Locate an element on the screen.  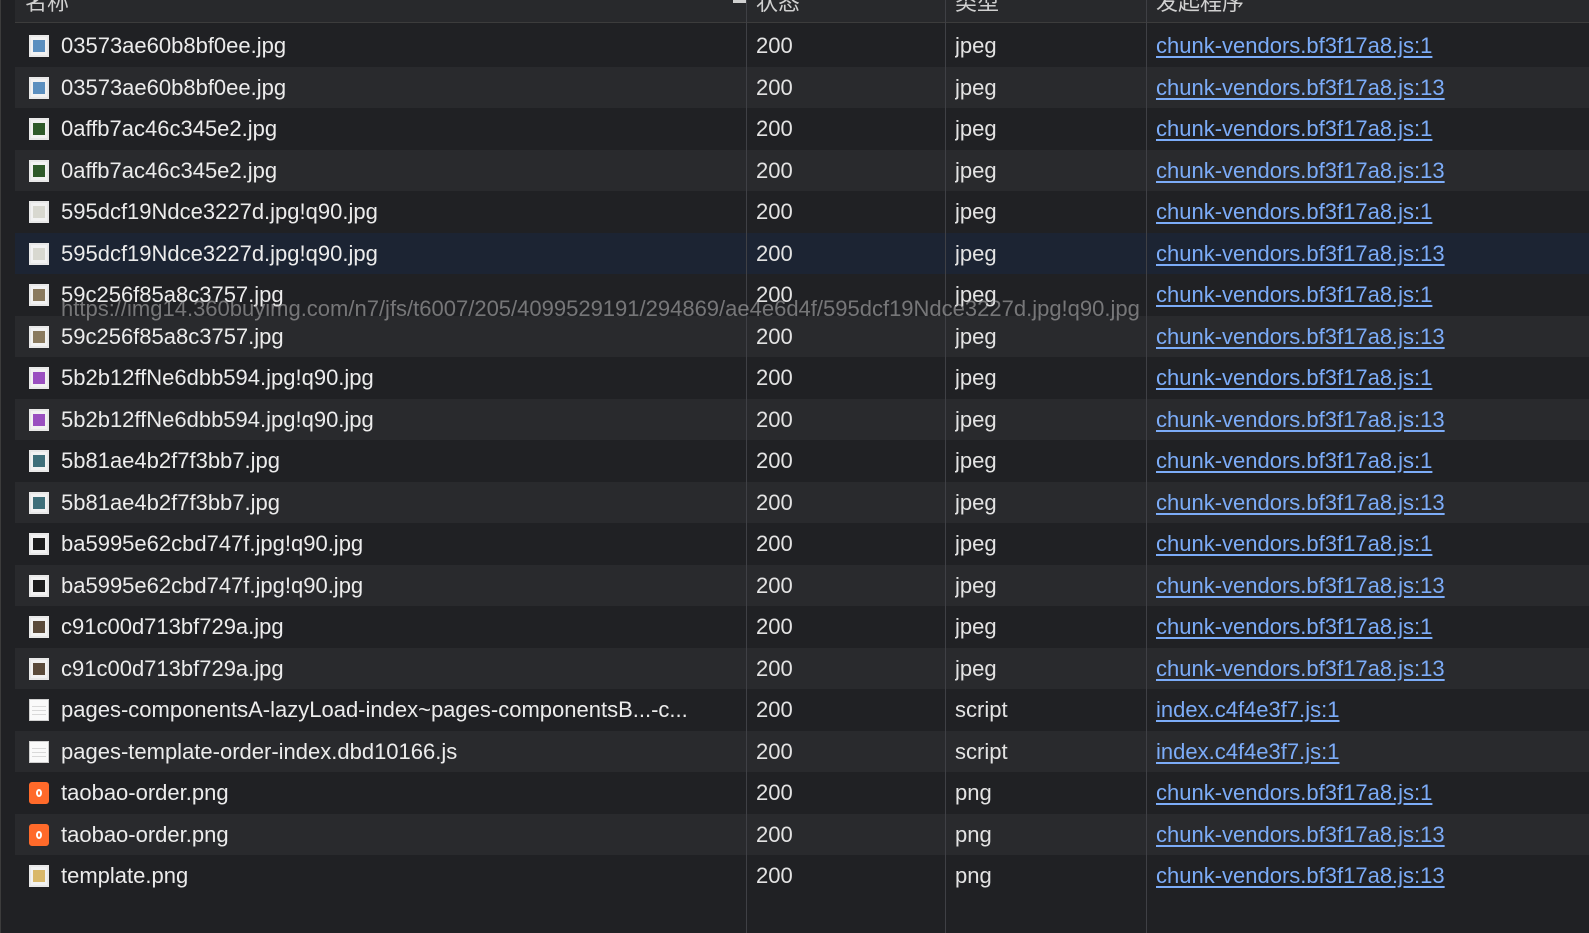
request-name: 03573ae60b8bf0ee.jpg is located at coordinates (174, 45).